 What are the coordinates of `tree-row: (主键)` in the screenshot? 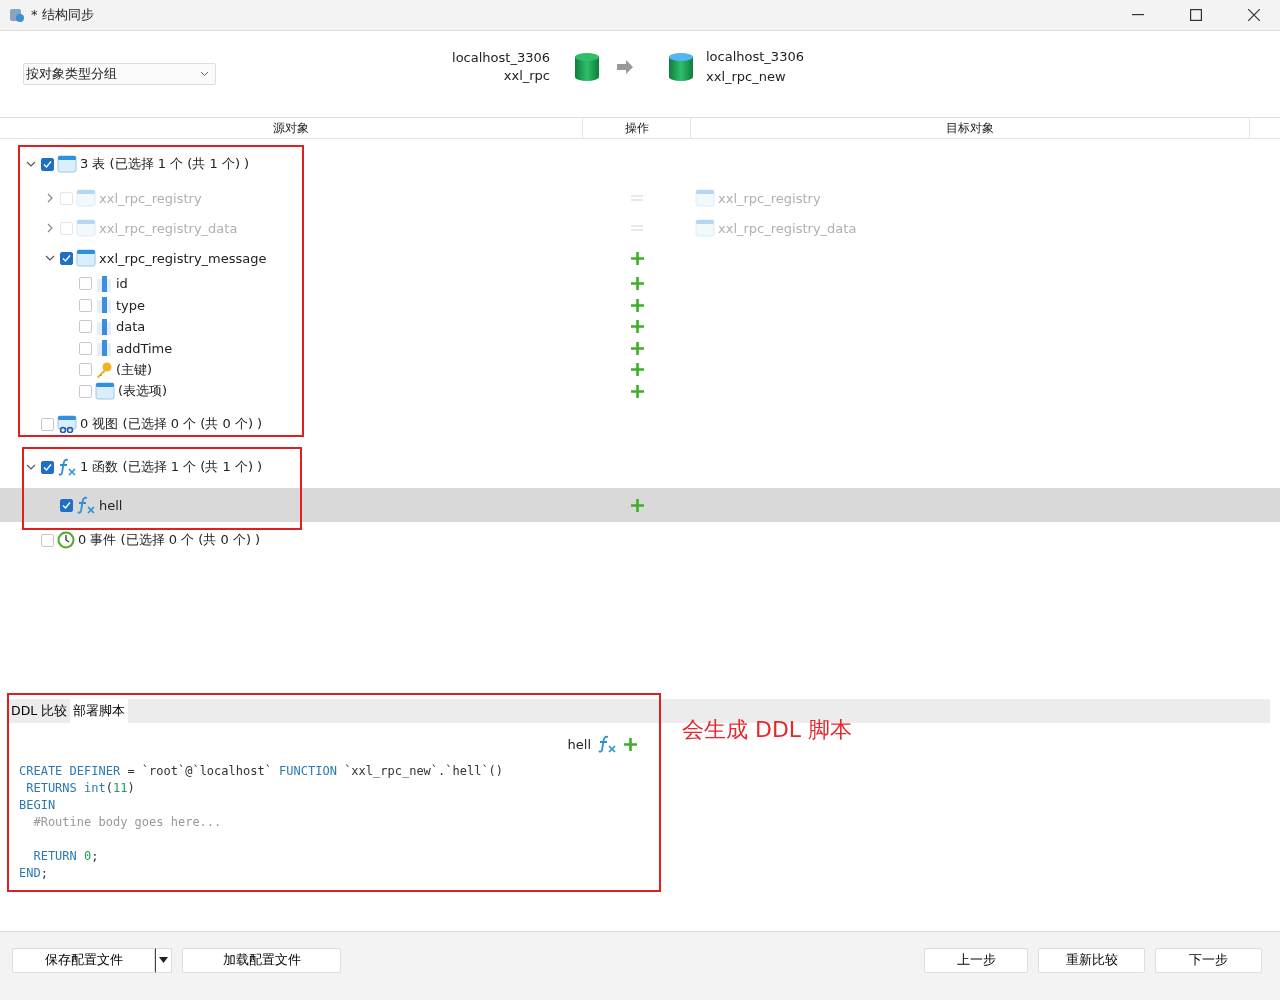 It's located at (640, 370).